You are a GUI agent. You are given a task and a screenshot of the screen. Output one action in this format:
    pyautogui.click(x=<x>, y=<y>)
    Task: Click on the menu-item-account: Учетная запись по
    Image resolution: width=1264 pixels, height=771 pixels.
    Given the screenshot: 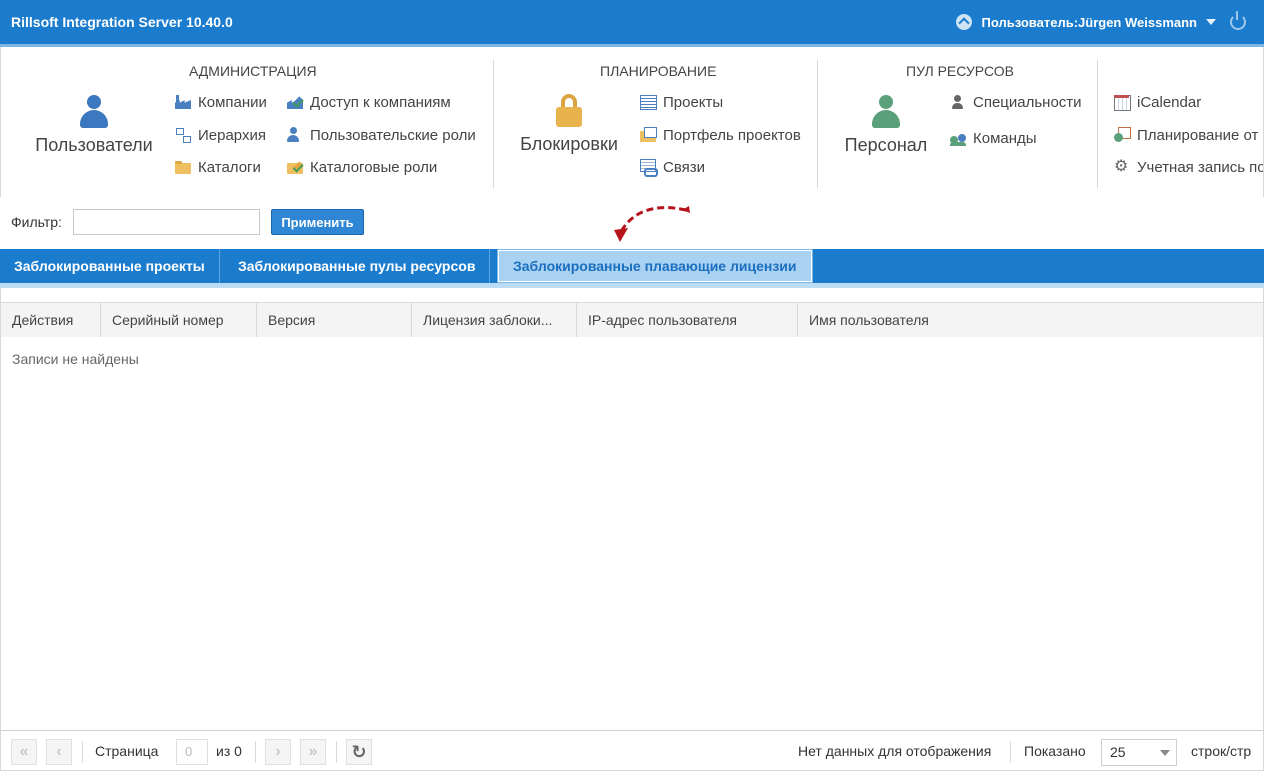 What is the action you would take?
    pyautogui.click(x=1188, y=166)
    